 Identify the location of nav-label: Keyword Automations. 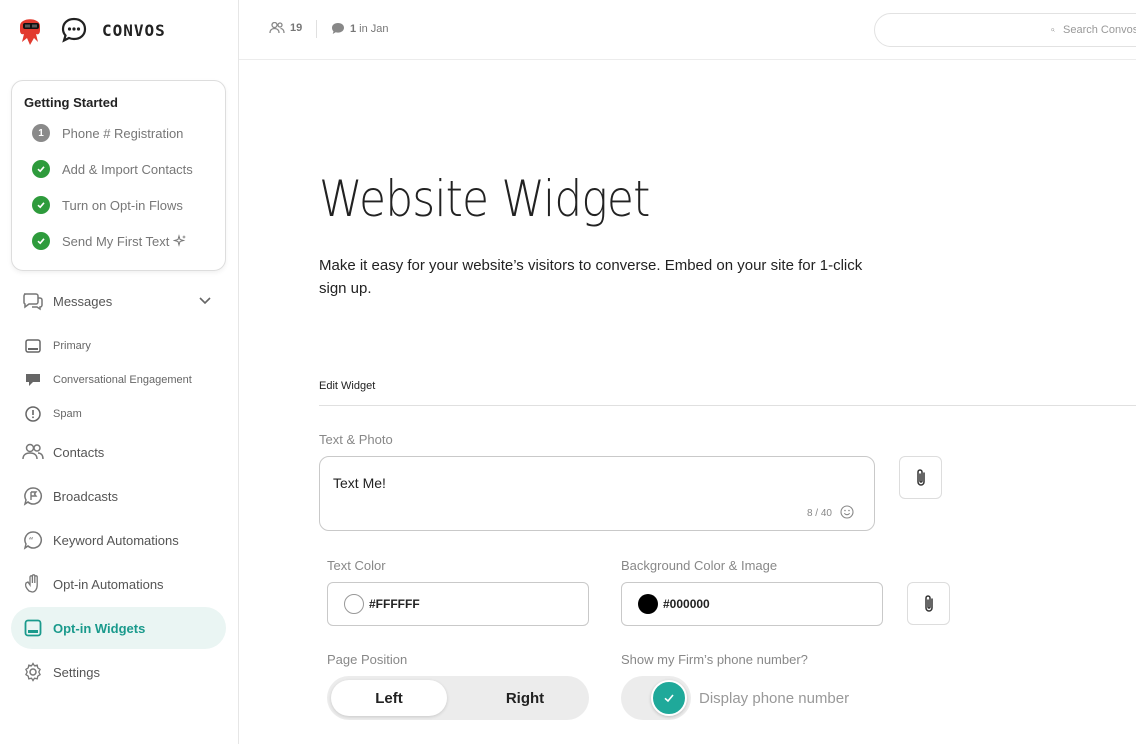
(116, 540).